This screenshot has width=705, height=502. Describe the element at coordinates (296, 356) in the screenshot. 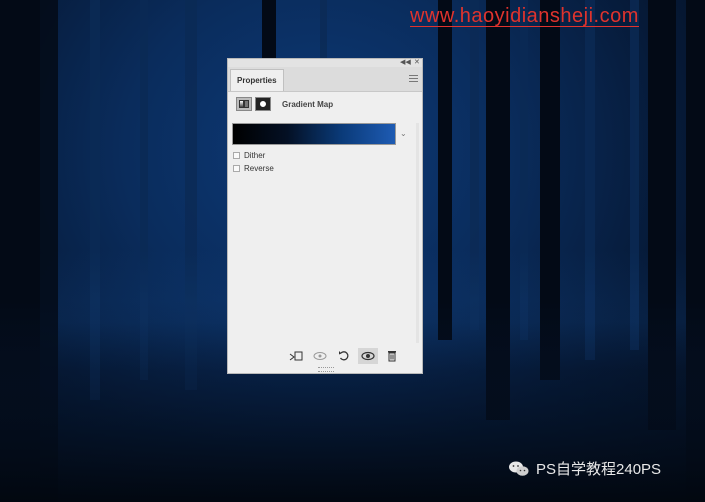

I see `clip-icon` at that location.